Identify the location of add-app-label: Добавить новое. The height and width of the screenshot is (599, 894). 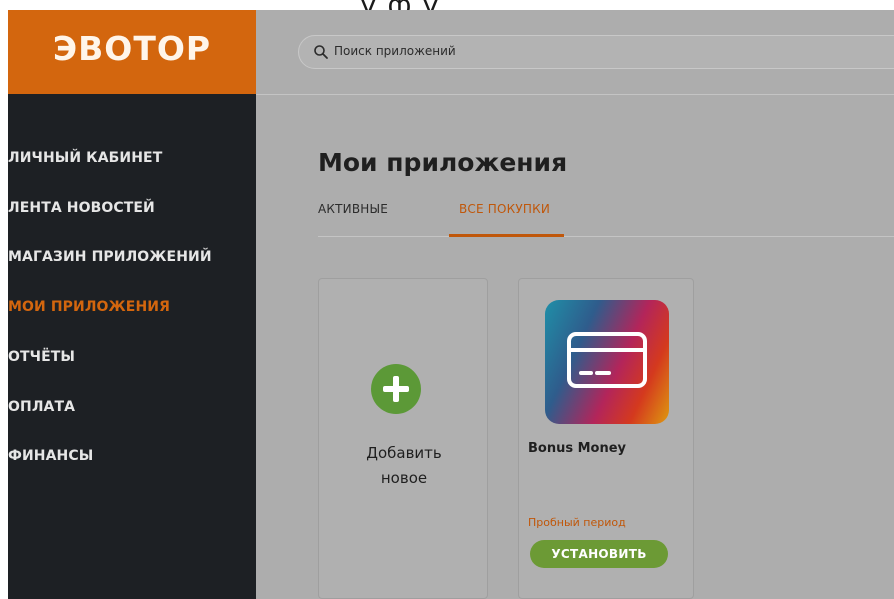
(404, 466).